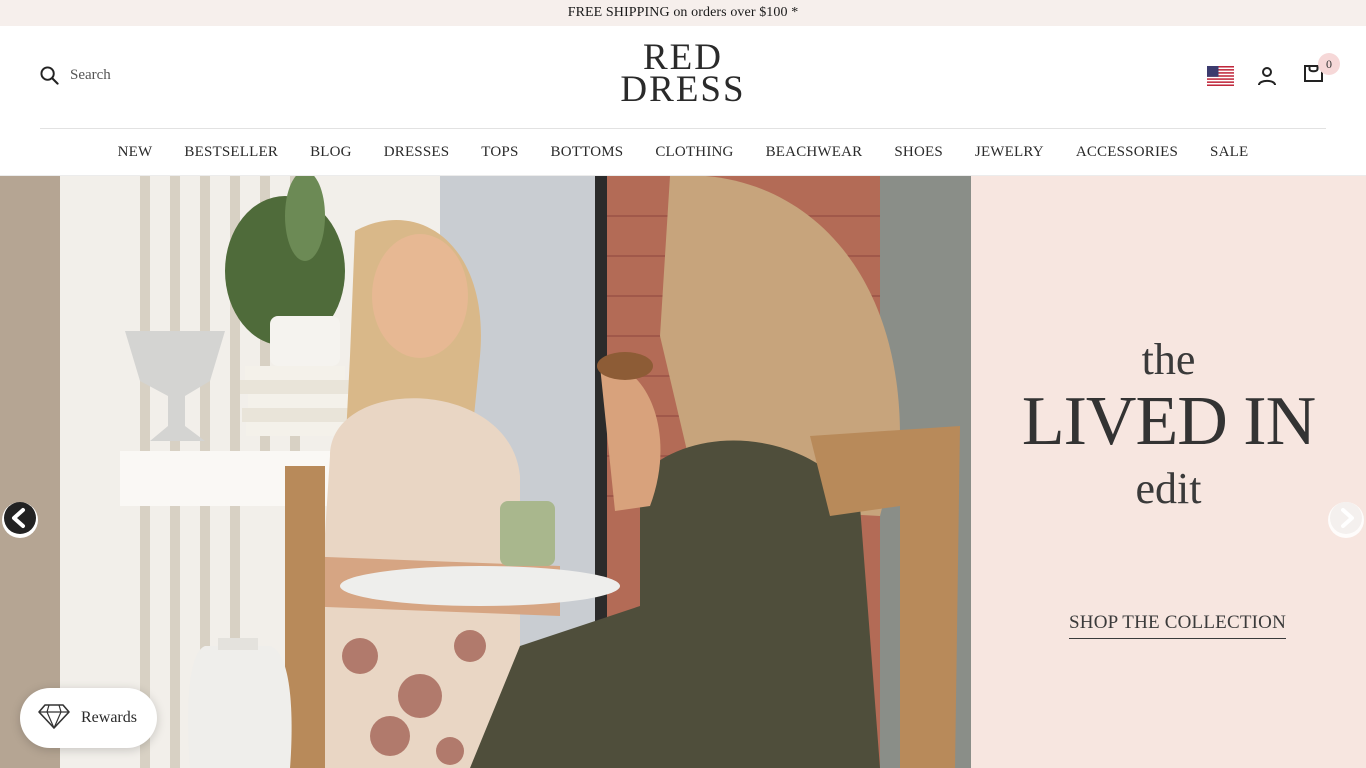 Image resolution: width=1366 pixels, height=768 pixels. Describe the element at coordinates (1267, 76) in the screenshot. I see `account-icon` at that location.